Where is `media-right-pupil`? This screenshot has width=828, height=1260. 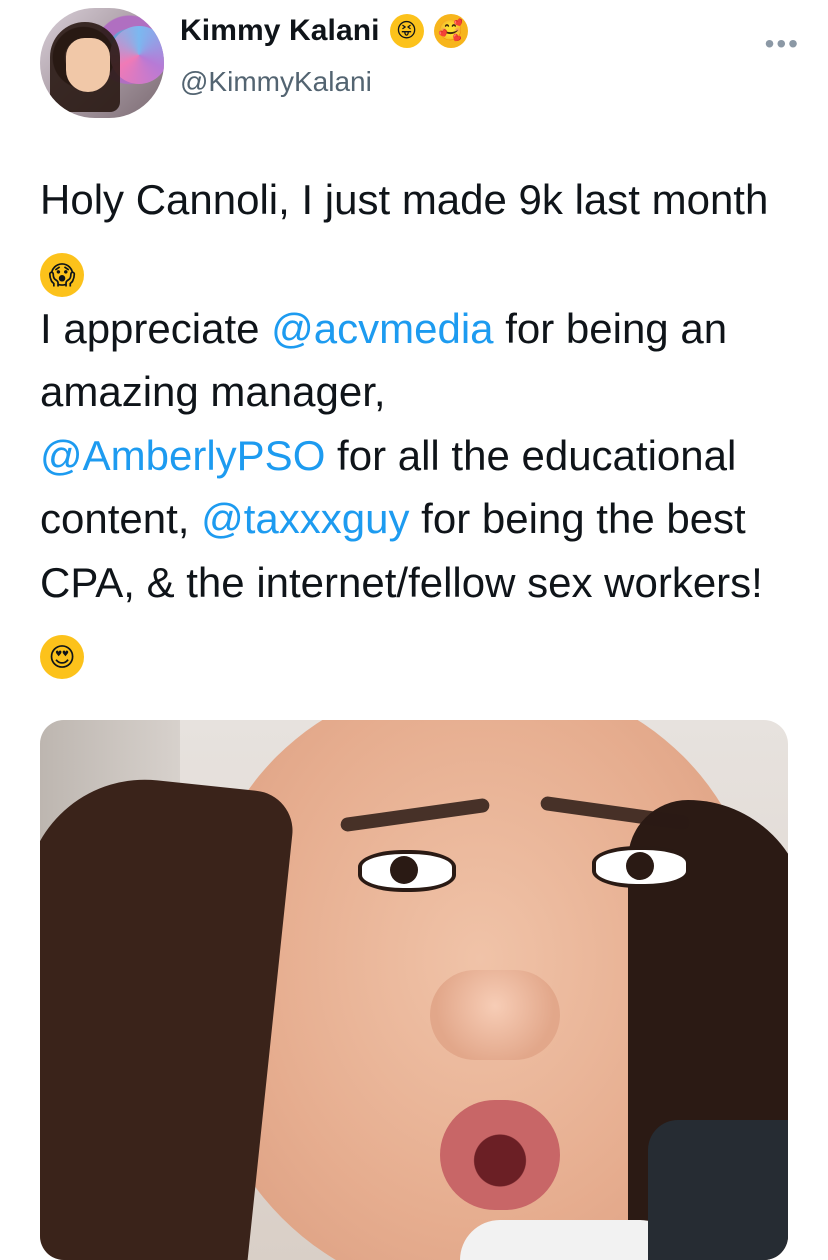 media-right-pupil is located at coordinates (640, 866).